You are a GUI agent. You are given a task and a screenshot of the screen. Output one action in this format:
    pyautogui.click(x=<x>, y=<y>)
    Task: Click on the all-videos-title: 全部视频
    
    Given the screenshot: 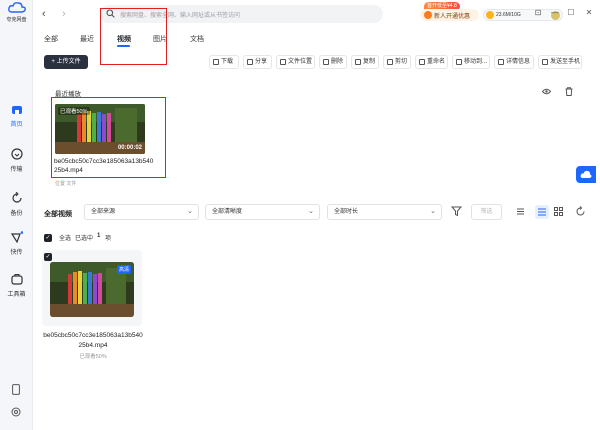 What is the action you would take?
    pyautogui.click(x=58, y=214)
    